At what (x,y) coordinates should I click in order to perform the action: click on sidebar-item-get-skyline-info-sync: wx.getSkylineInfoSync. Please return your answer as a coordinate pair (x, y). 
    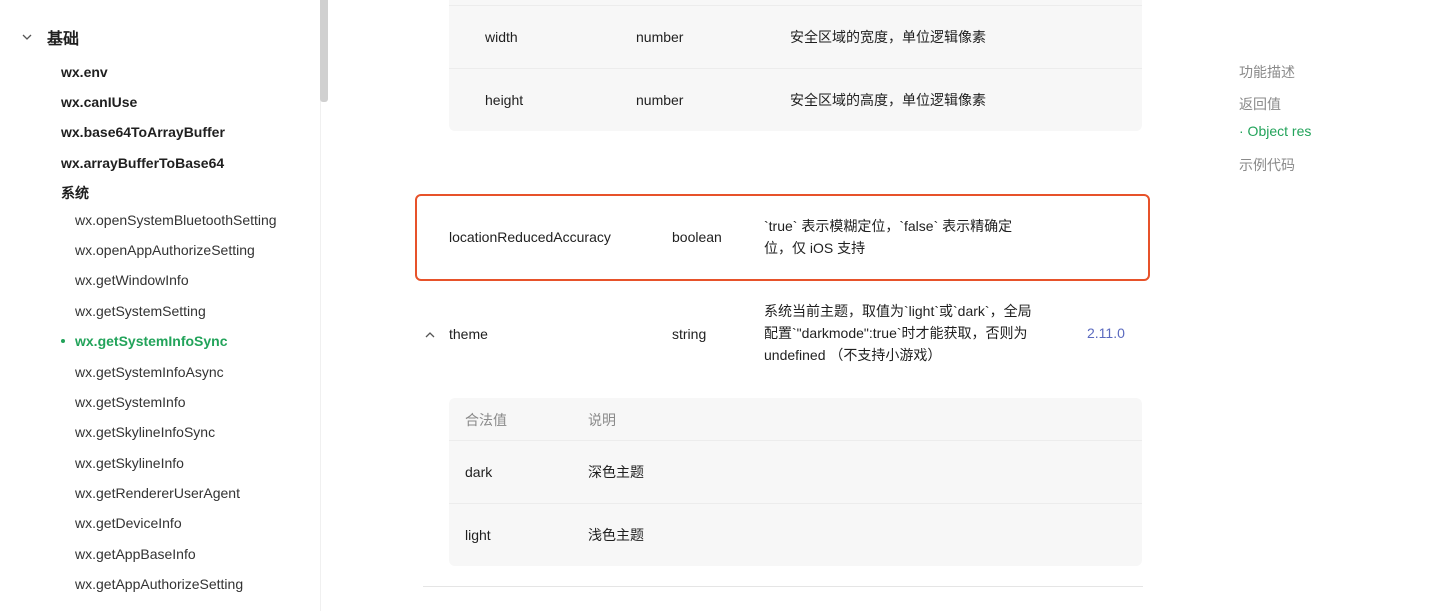
    Looking at the image, I should click on (145, 432).